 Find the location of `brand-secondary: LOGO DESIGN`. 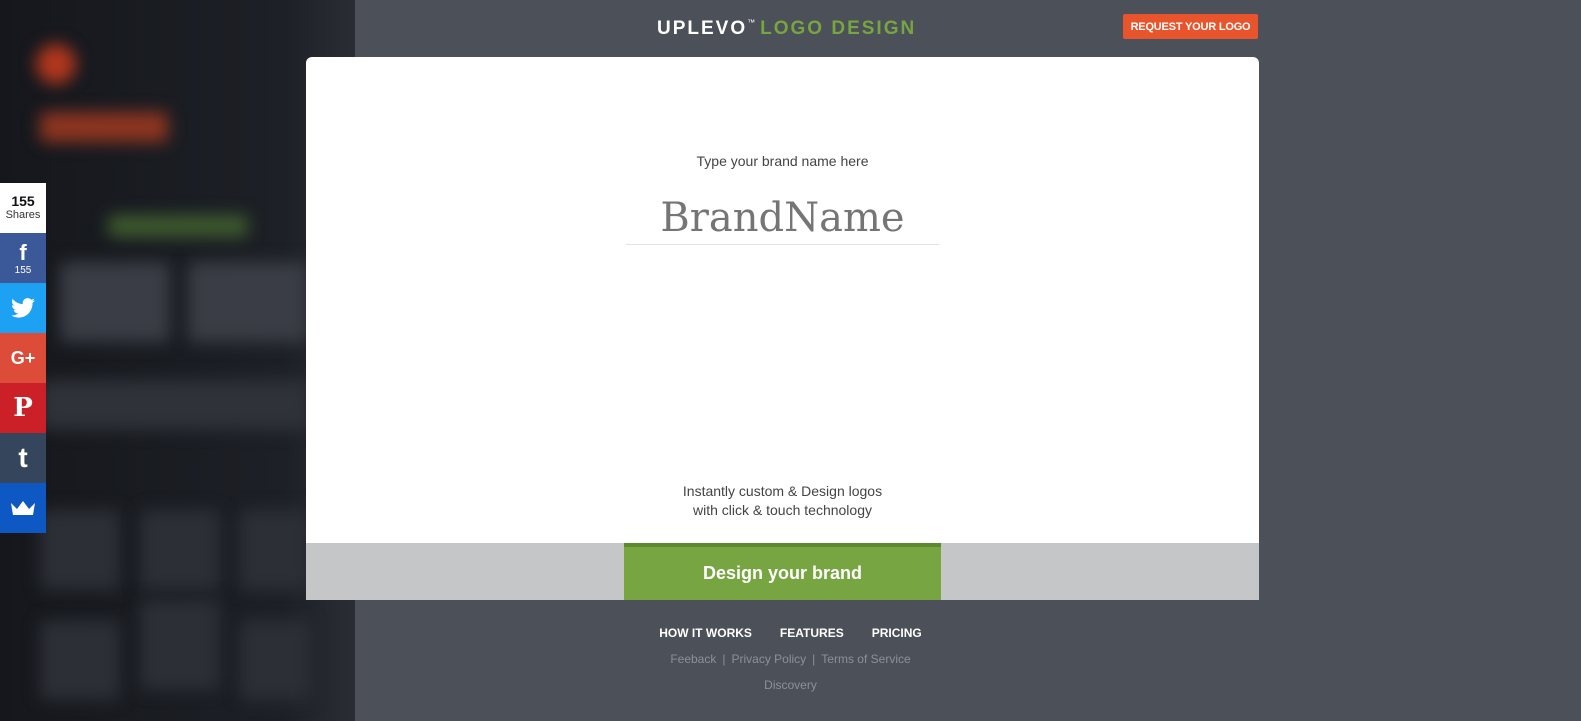

brand-secondary: LOGO DESIGN is located at coordinates (838, 28).